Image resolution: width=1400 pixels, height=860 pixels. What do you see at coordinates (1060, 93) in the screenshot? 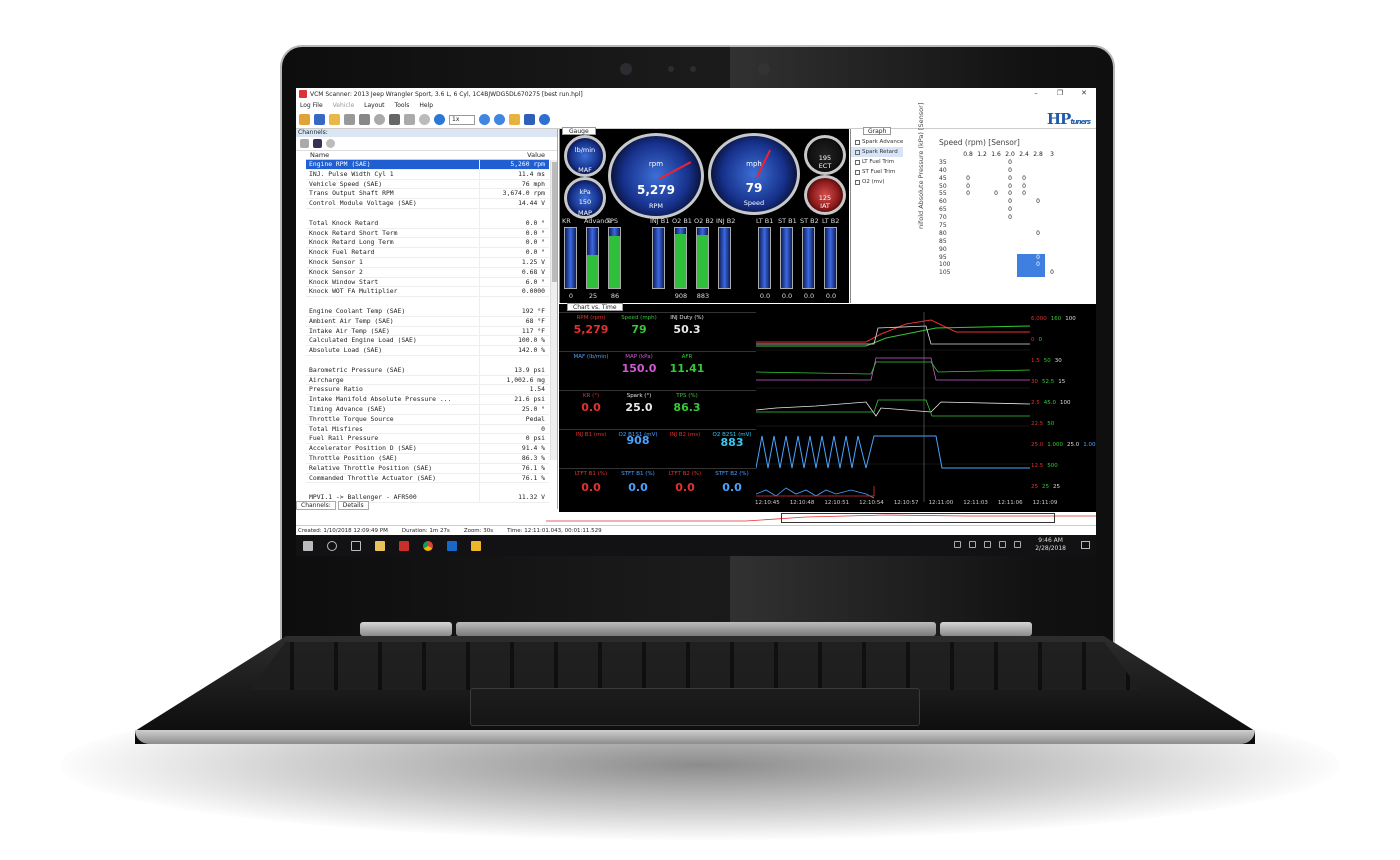
I see `maximize-button: ❐` at bounding box center [1060, 93].